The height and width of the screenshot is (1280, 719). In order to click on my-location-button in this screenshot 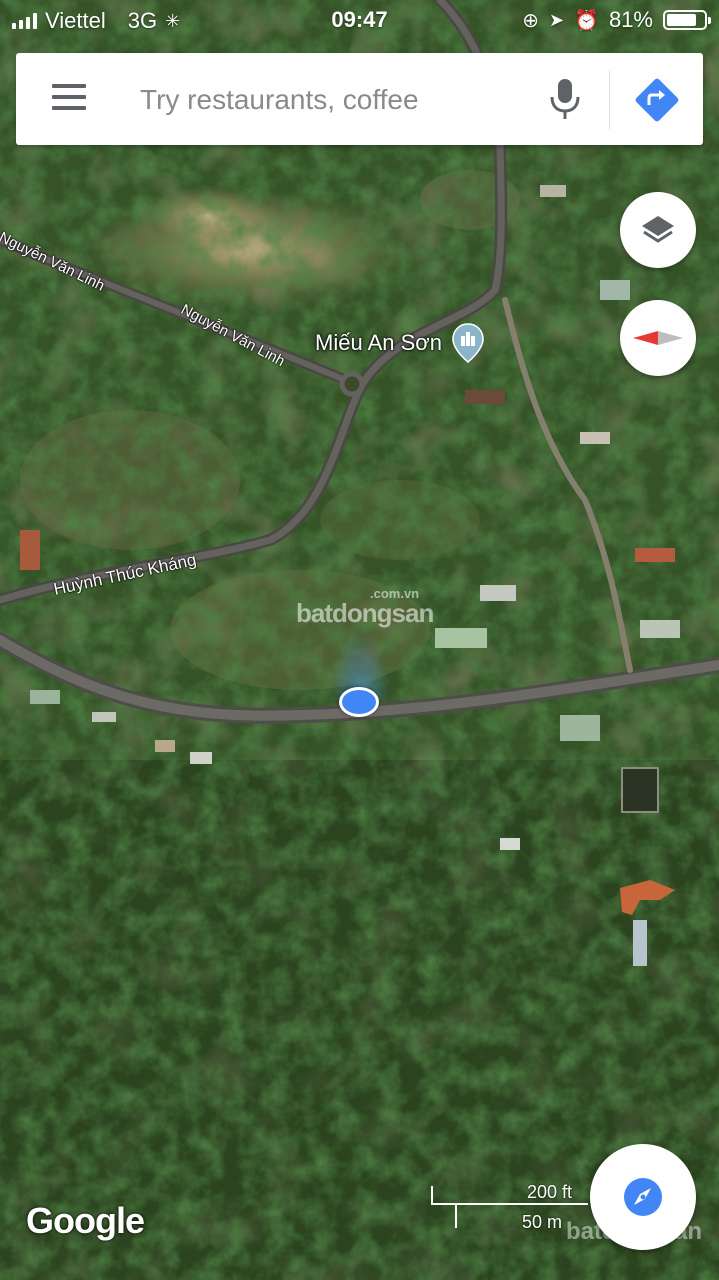, I will do `click(643, 1197)`.